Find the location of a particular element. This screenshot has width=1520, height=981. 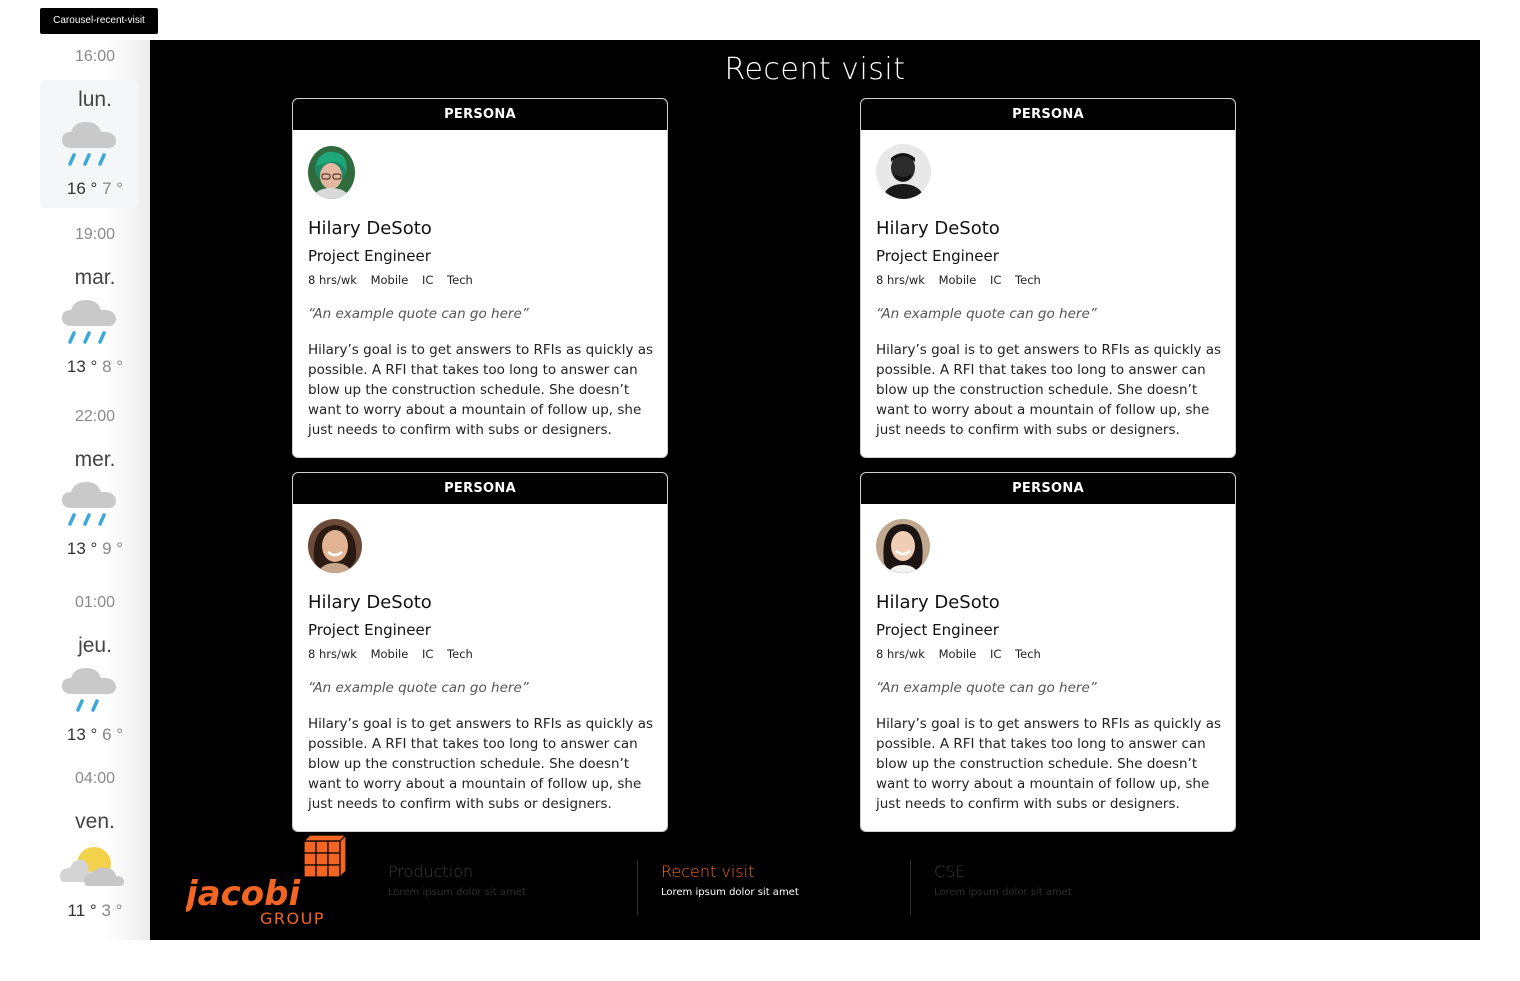

weather-high: 16 ° is located at coordinates (82, 188).